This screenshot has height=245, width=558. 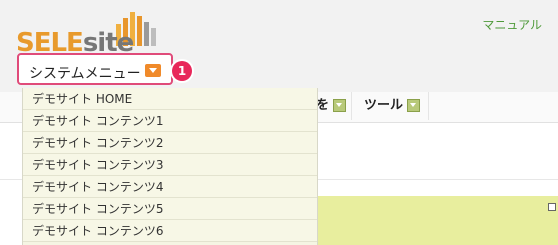 What do you see at coordinates (512, 24) in the screenshot?
I see `manual-link: マニュアル` at bounding box center [512, 24].